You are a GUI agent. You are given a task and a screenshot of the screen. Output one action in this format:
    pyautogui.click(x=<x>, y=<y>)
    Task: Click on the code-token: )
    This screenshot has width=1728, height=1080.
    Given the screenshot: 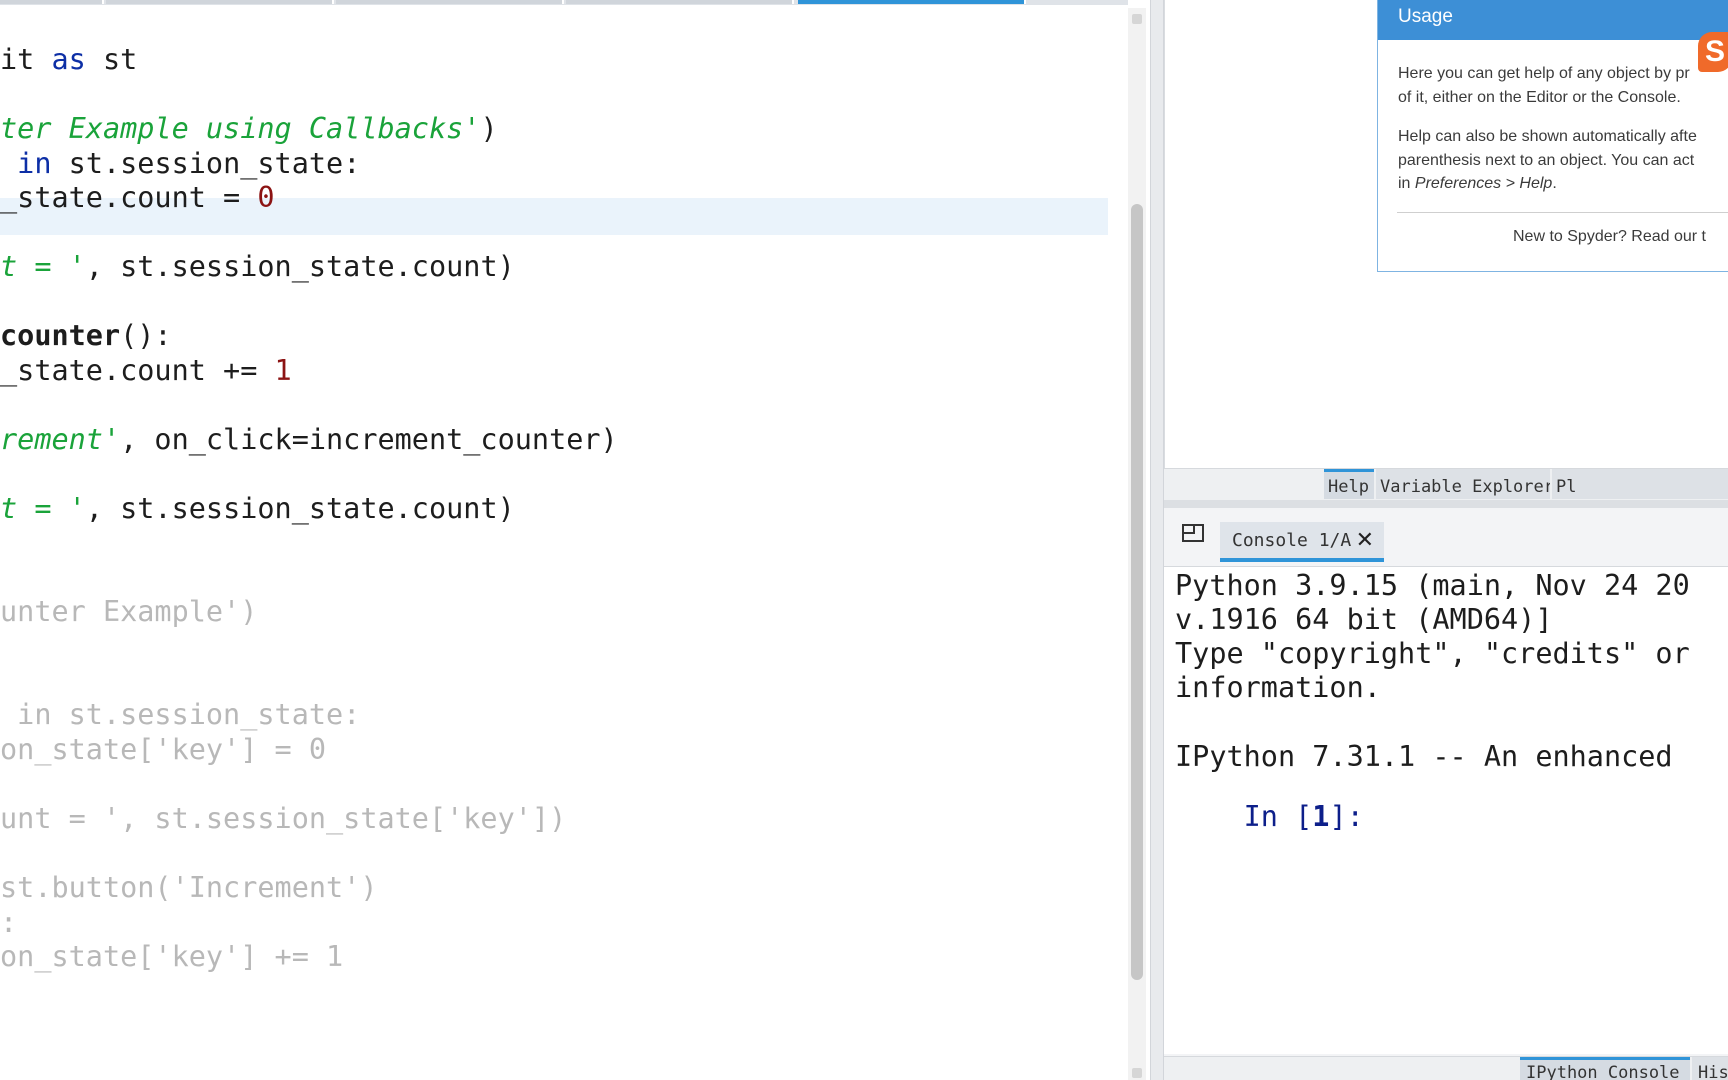 What is the action you would take?
    pyautogui.click(x=489, y=128)
    